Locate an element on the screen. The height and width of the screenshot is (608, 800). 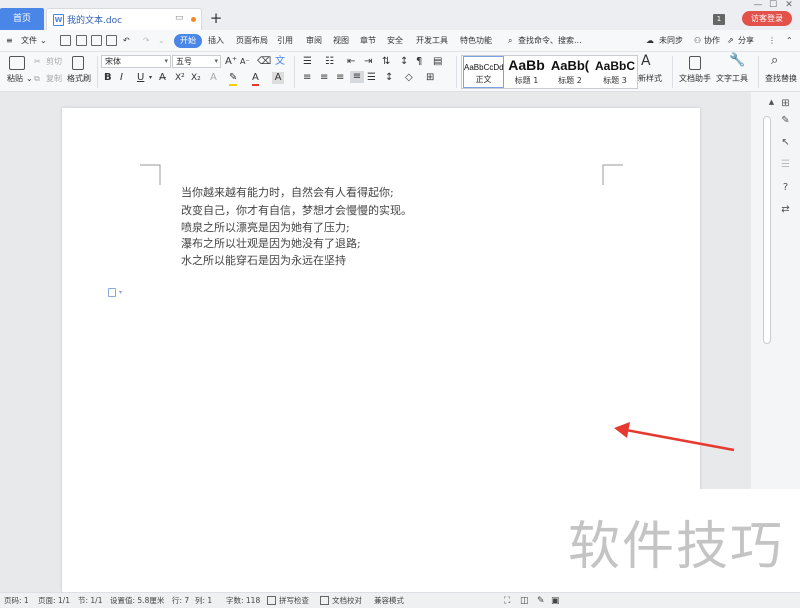
page-view-icon: ▣ is located at coordinates (555, 601).